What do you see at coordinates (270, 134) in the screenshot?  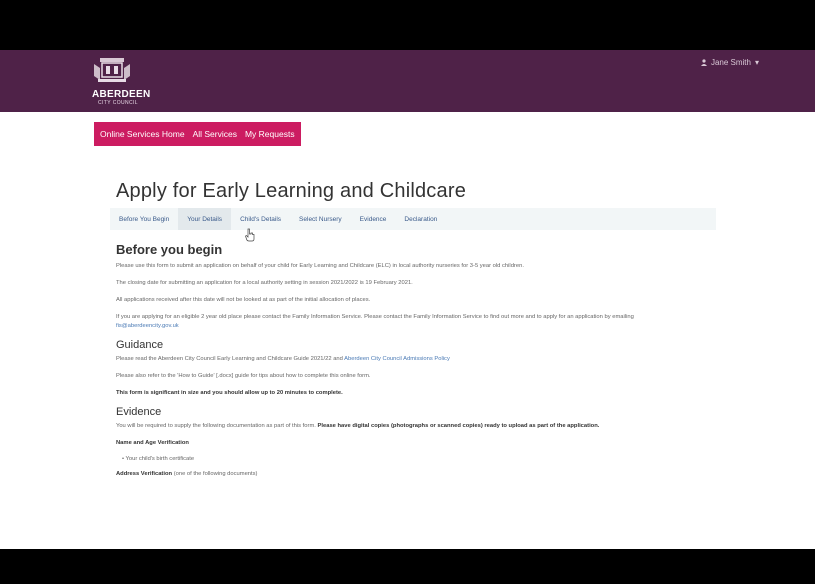 I see `nav-my-requests: My Requests` at bounding box center [270, 134].